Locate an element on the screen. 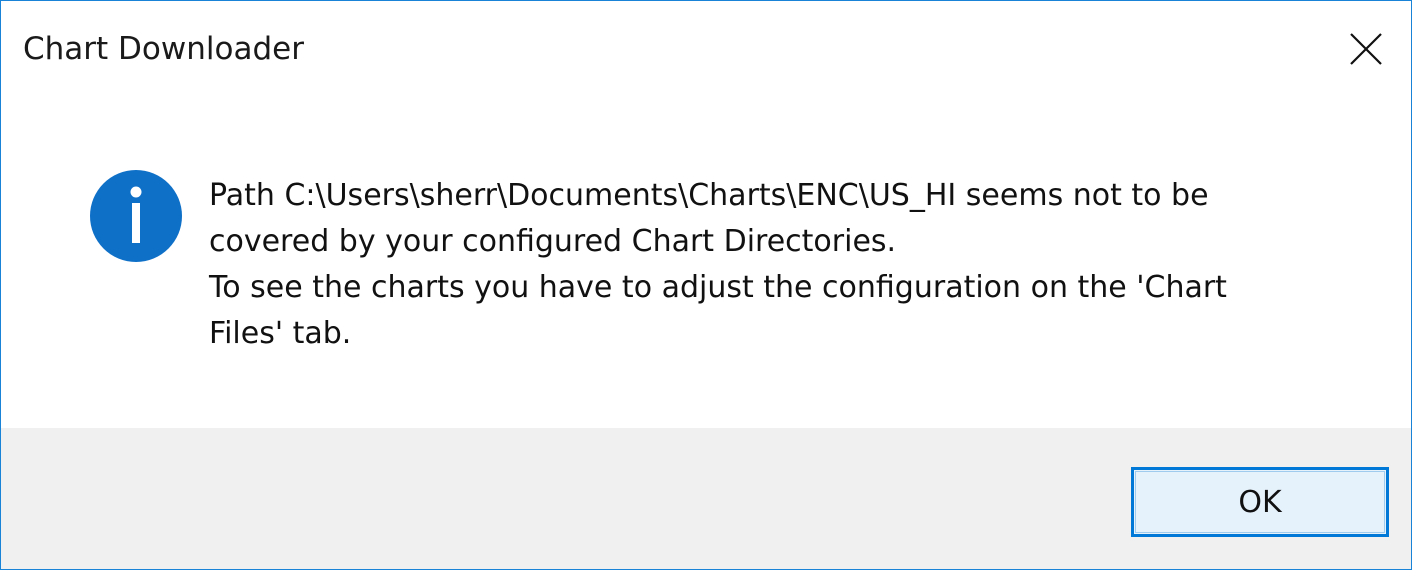  window-title: Chart Downloader is located at coordinates (163, 49).